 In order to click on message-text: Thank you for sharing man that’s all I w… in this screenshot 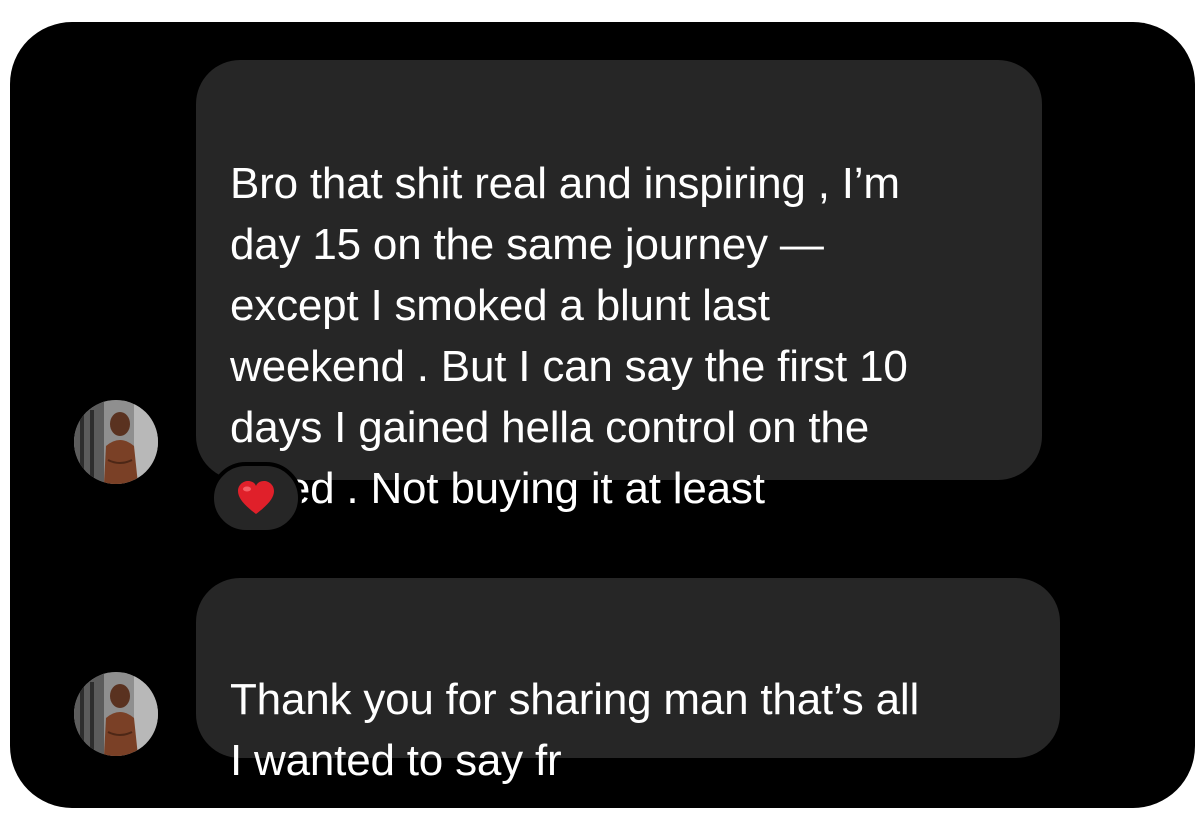, I will do `click(575, 730)`.